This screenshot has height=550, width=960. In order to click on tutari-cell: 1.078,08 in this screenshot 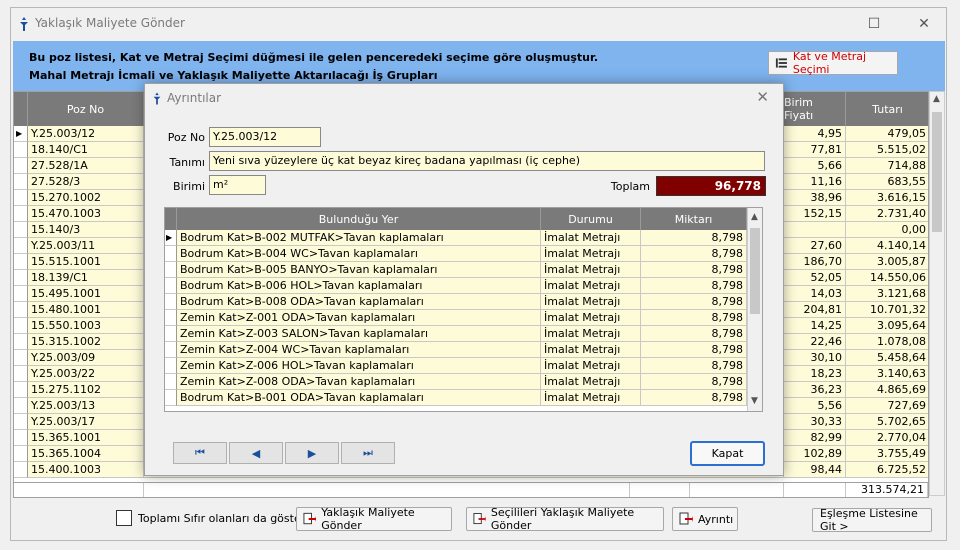, I will do `click(887, 342)`.